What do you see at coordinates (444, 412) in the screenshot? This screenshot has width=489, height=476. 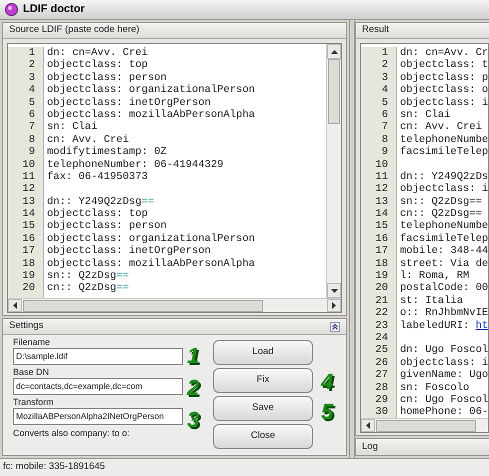 I see `code-line: homePhone: 06-` at bounding box center [444, 412].